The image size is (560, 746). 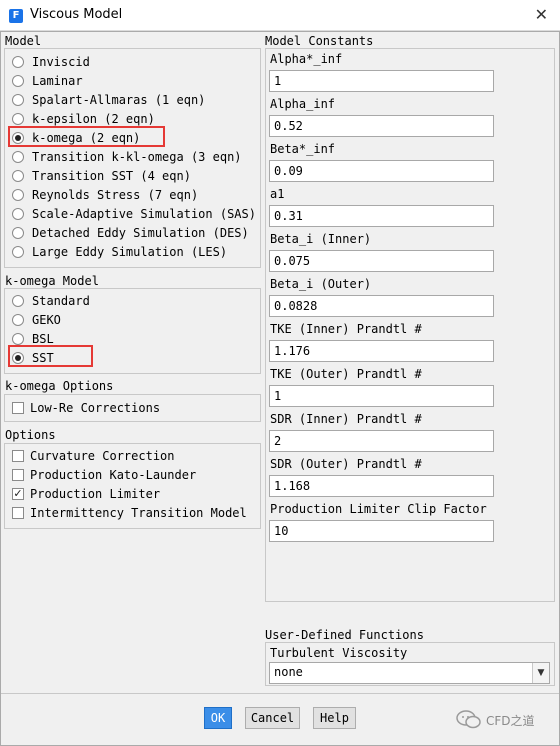 What do you see at coordinates (86, 494) in the screenshot?
I see `production-limiter-checkbox: ✓ Production Limiter` at bounding box center [86, 494].